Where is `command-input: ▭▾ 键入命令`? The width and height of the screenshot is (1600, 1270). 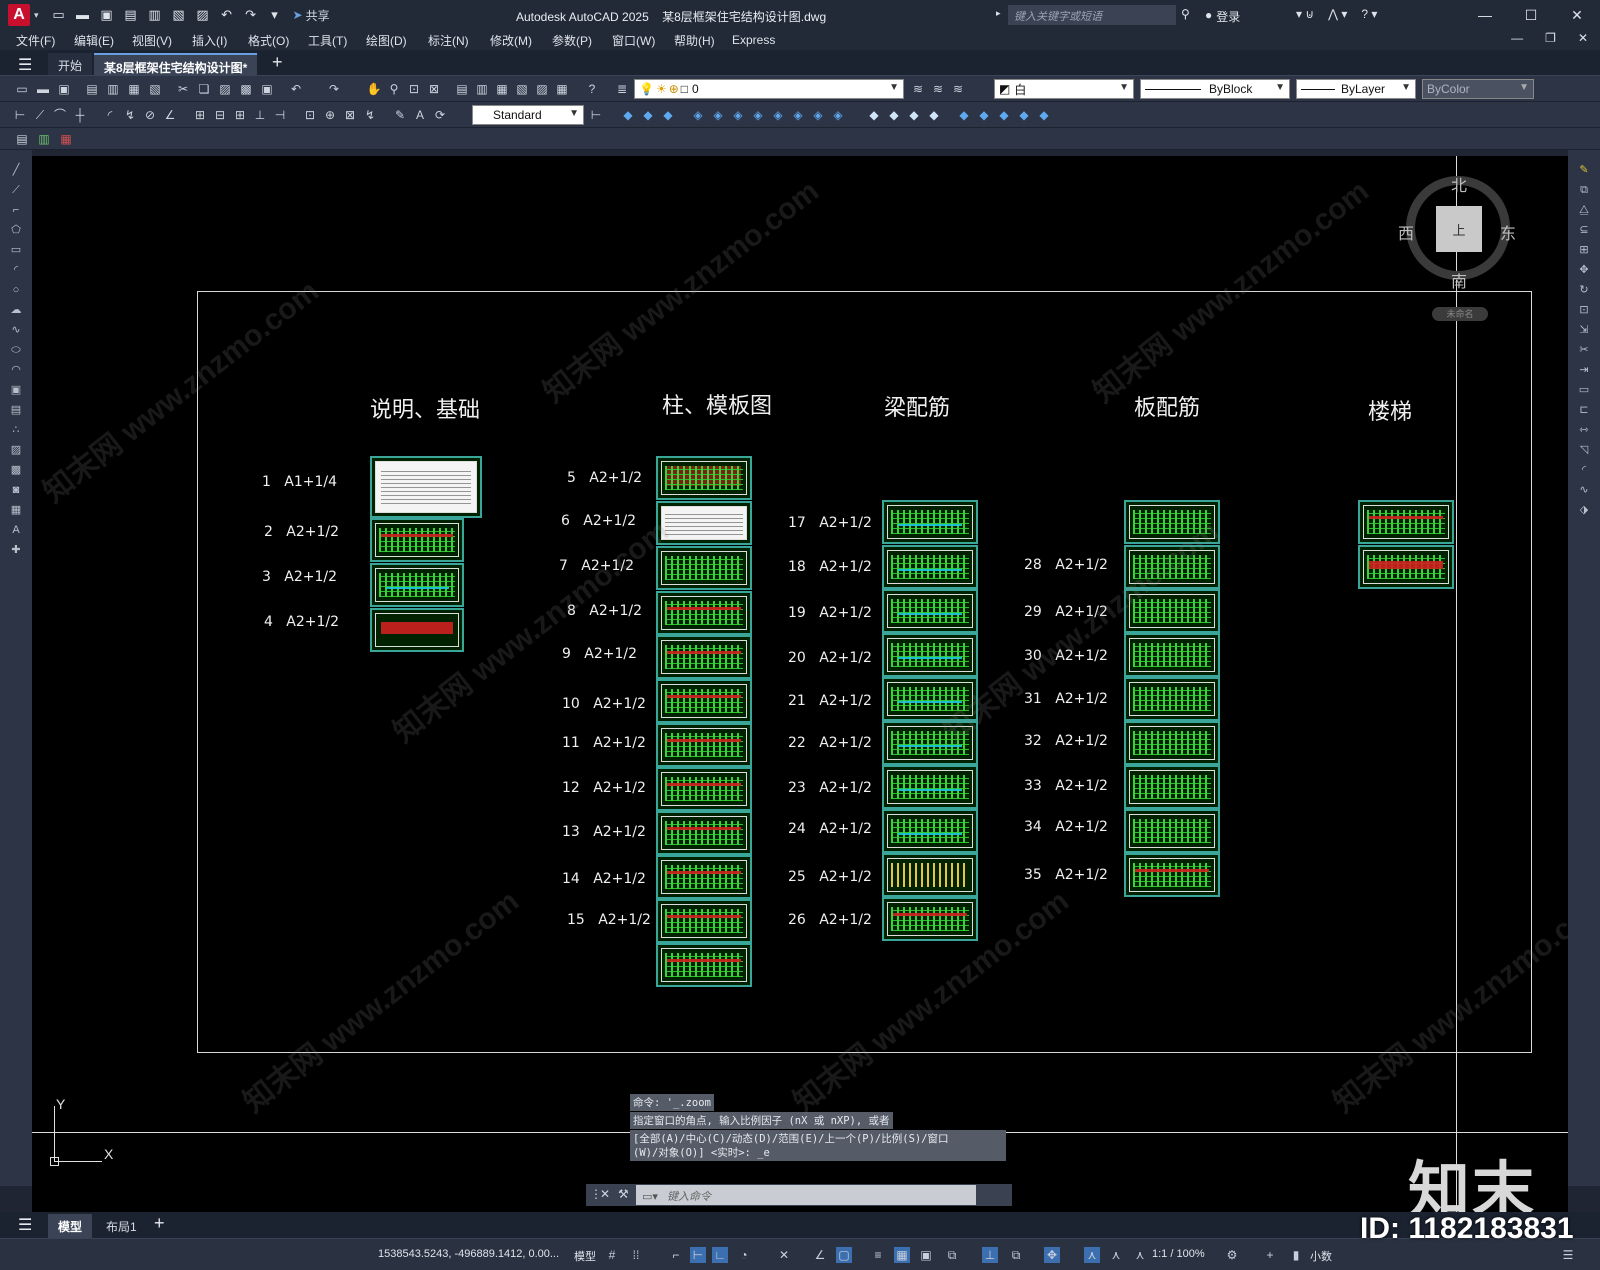
command-input: ▭▾ 键入命令 is located at coordinates (806, 1195).